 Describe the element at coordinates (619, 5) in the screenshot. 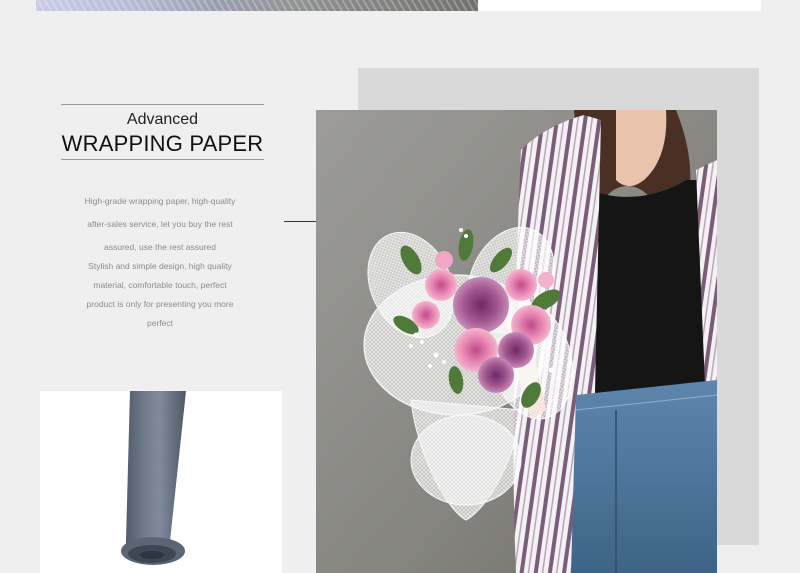

I see `previous-section-panel` at that location.